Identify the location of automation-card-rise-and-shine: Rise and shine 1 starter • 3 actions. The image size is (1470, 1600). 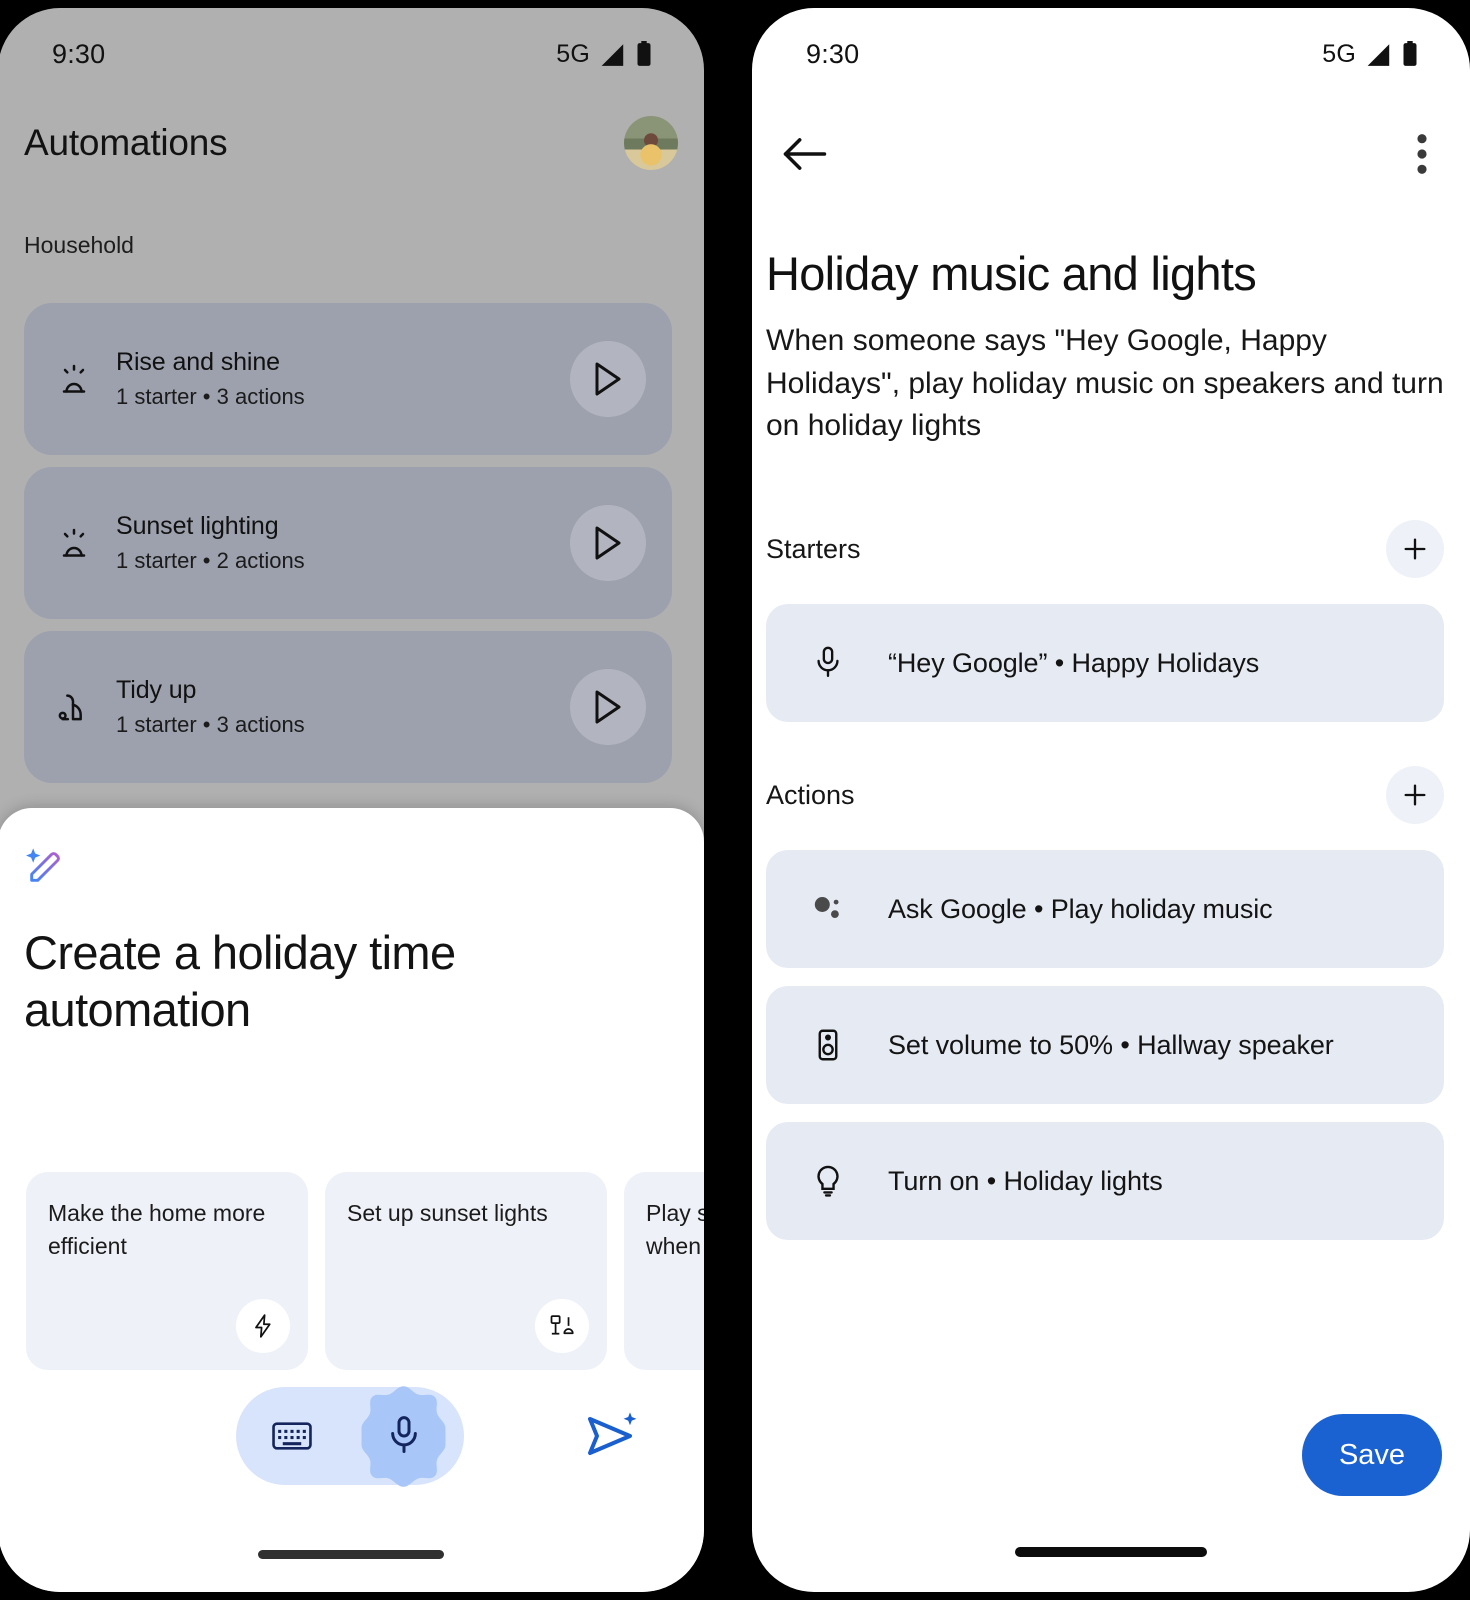
(348, 379).